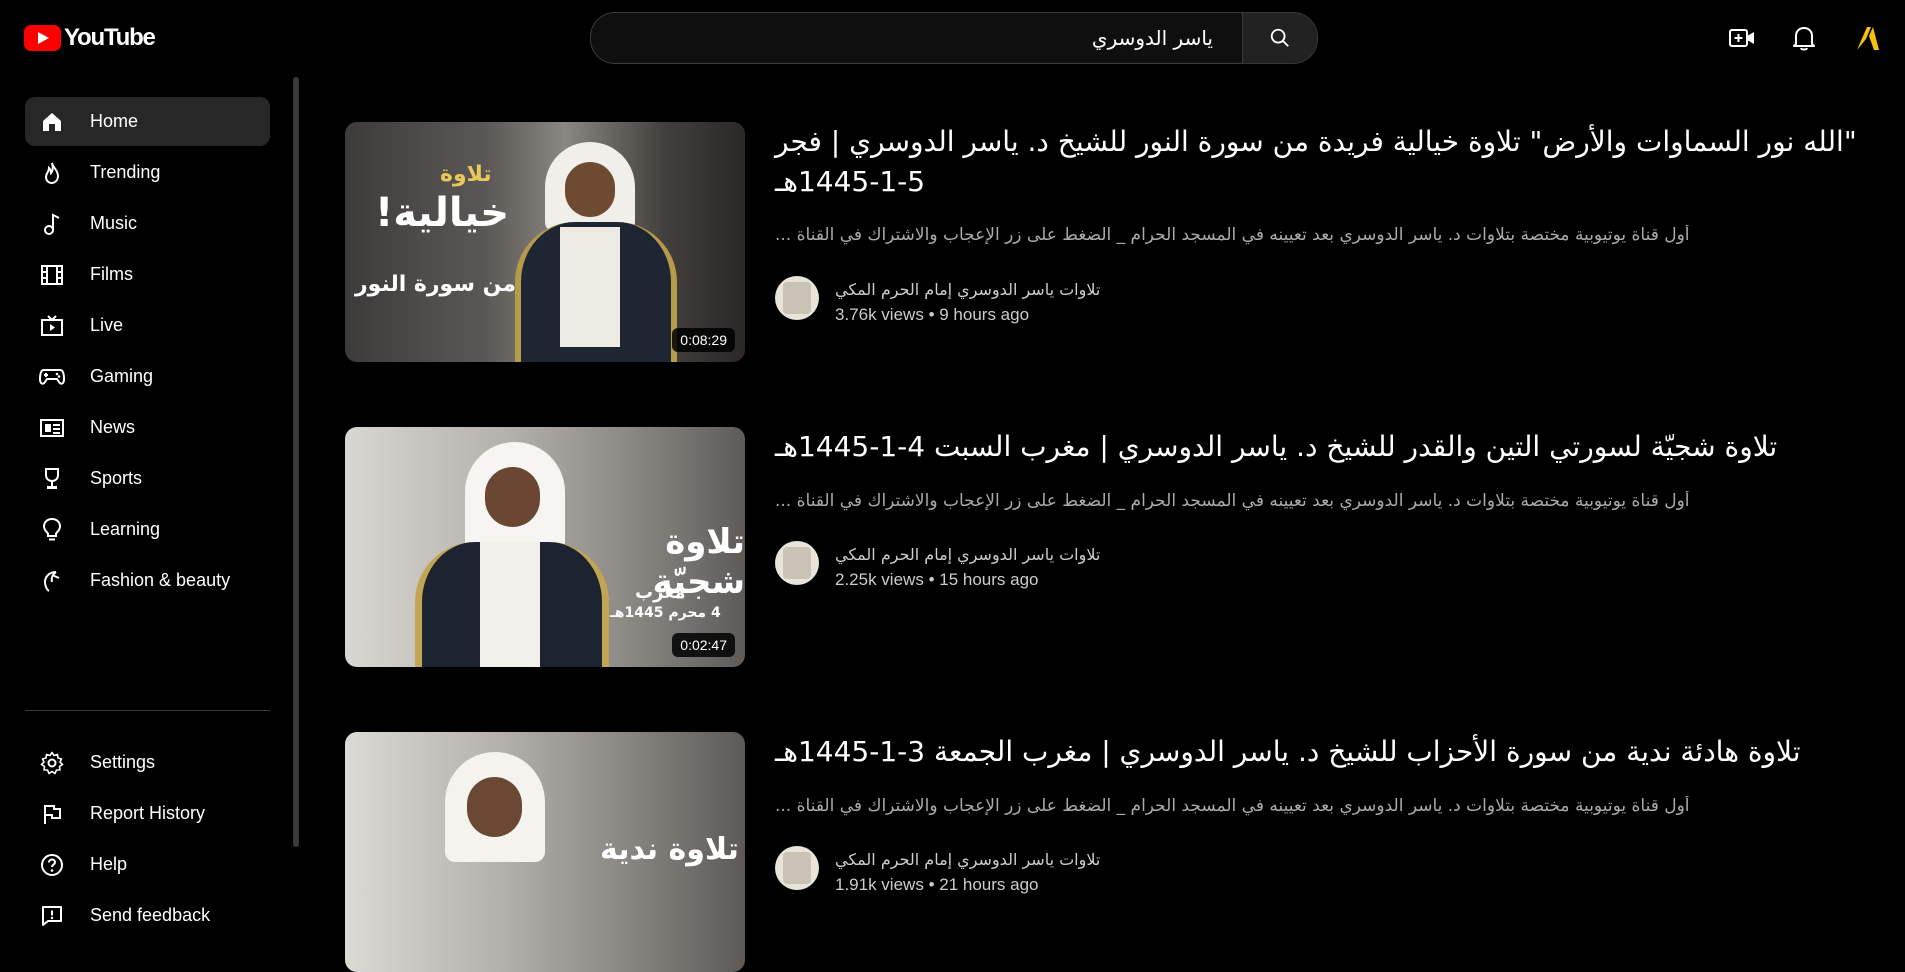  Describe the element at coordinates (52, 173) in the screenshot. I see `trending-icon` at that location.